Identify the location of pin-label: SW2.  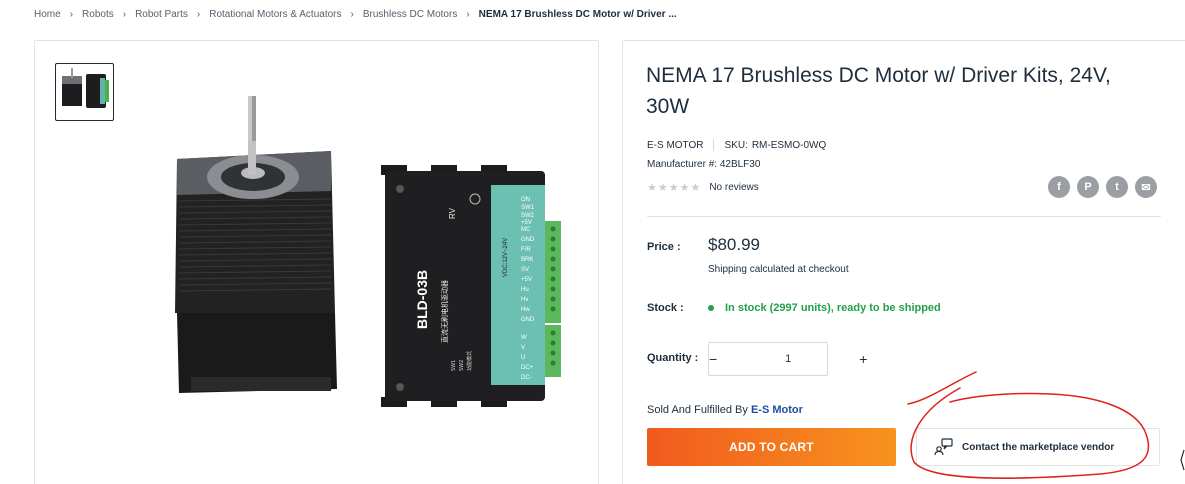
(528, 216).